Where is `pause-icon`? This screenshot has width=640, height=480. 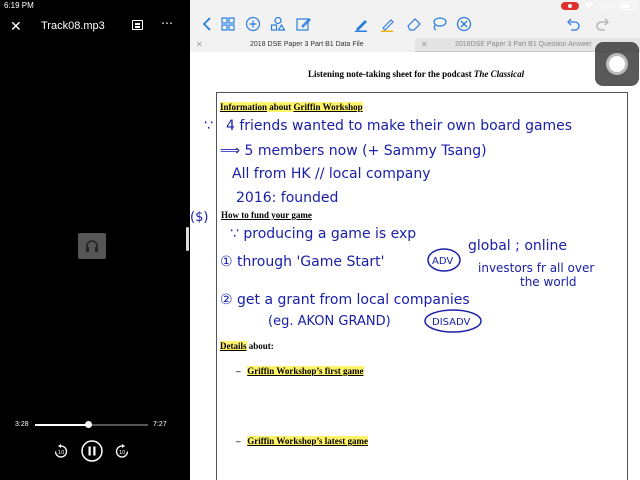 pause-icon is located at coordinates (92, 453).